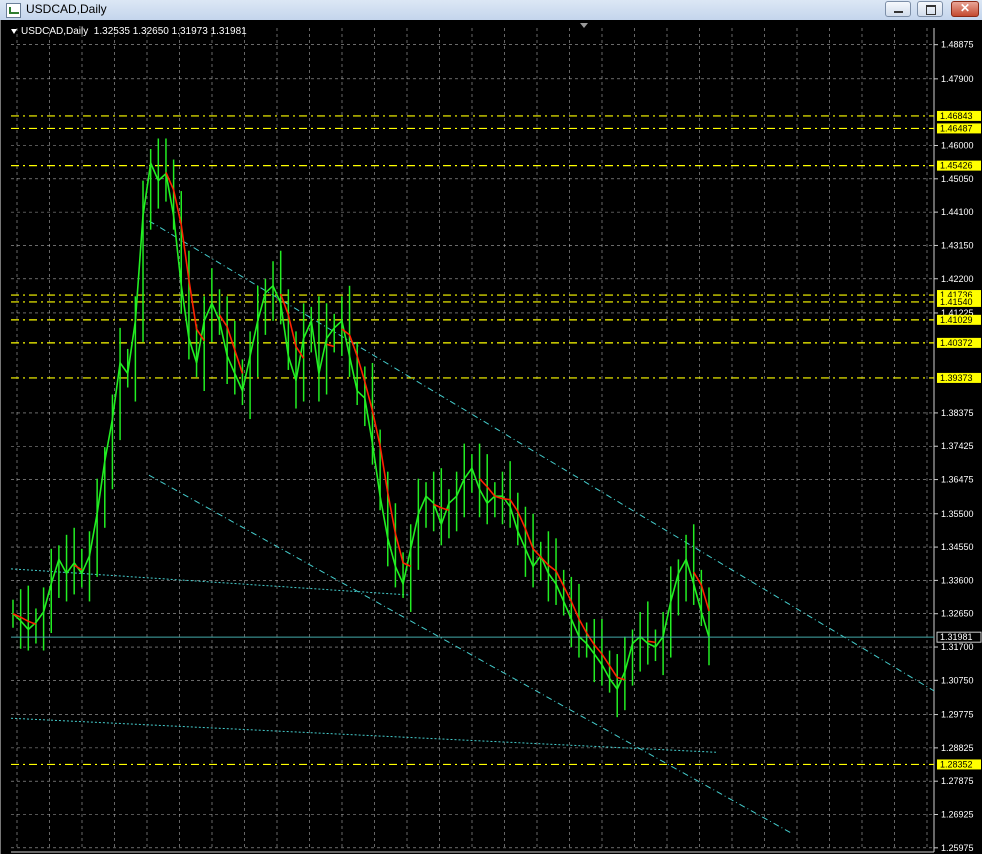  I want to click on level-price-label: 1.46487, so click(956, 128).